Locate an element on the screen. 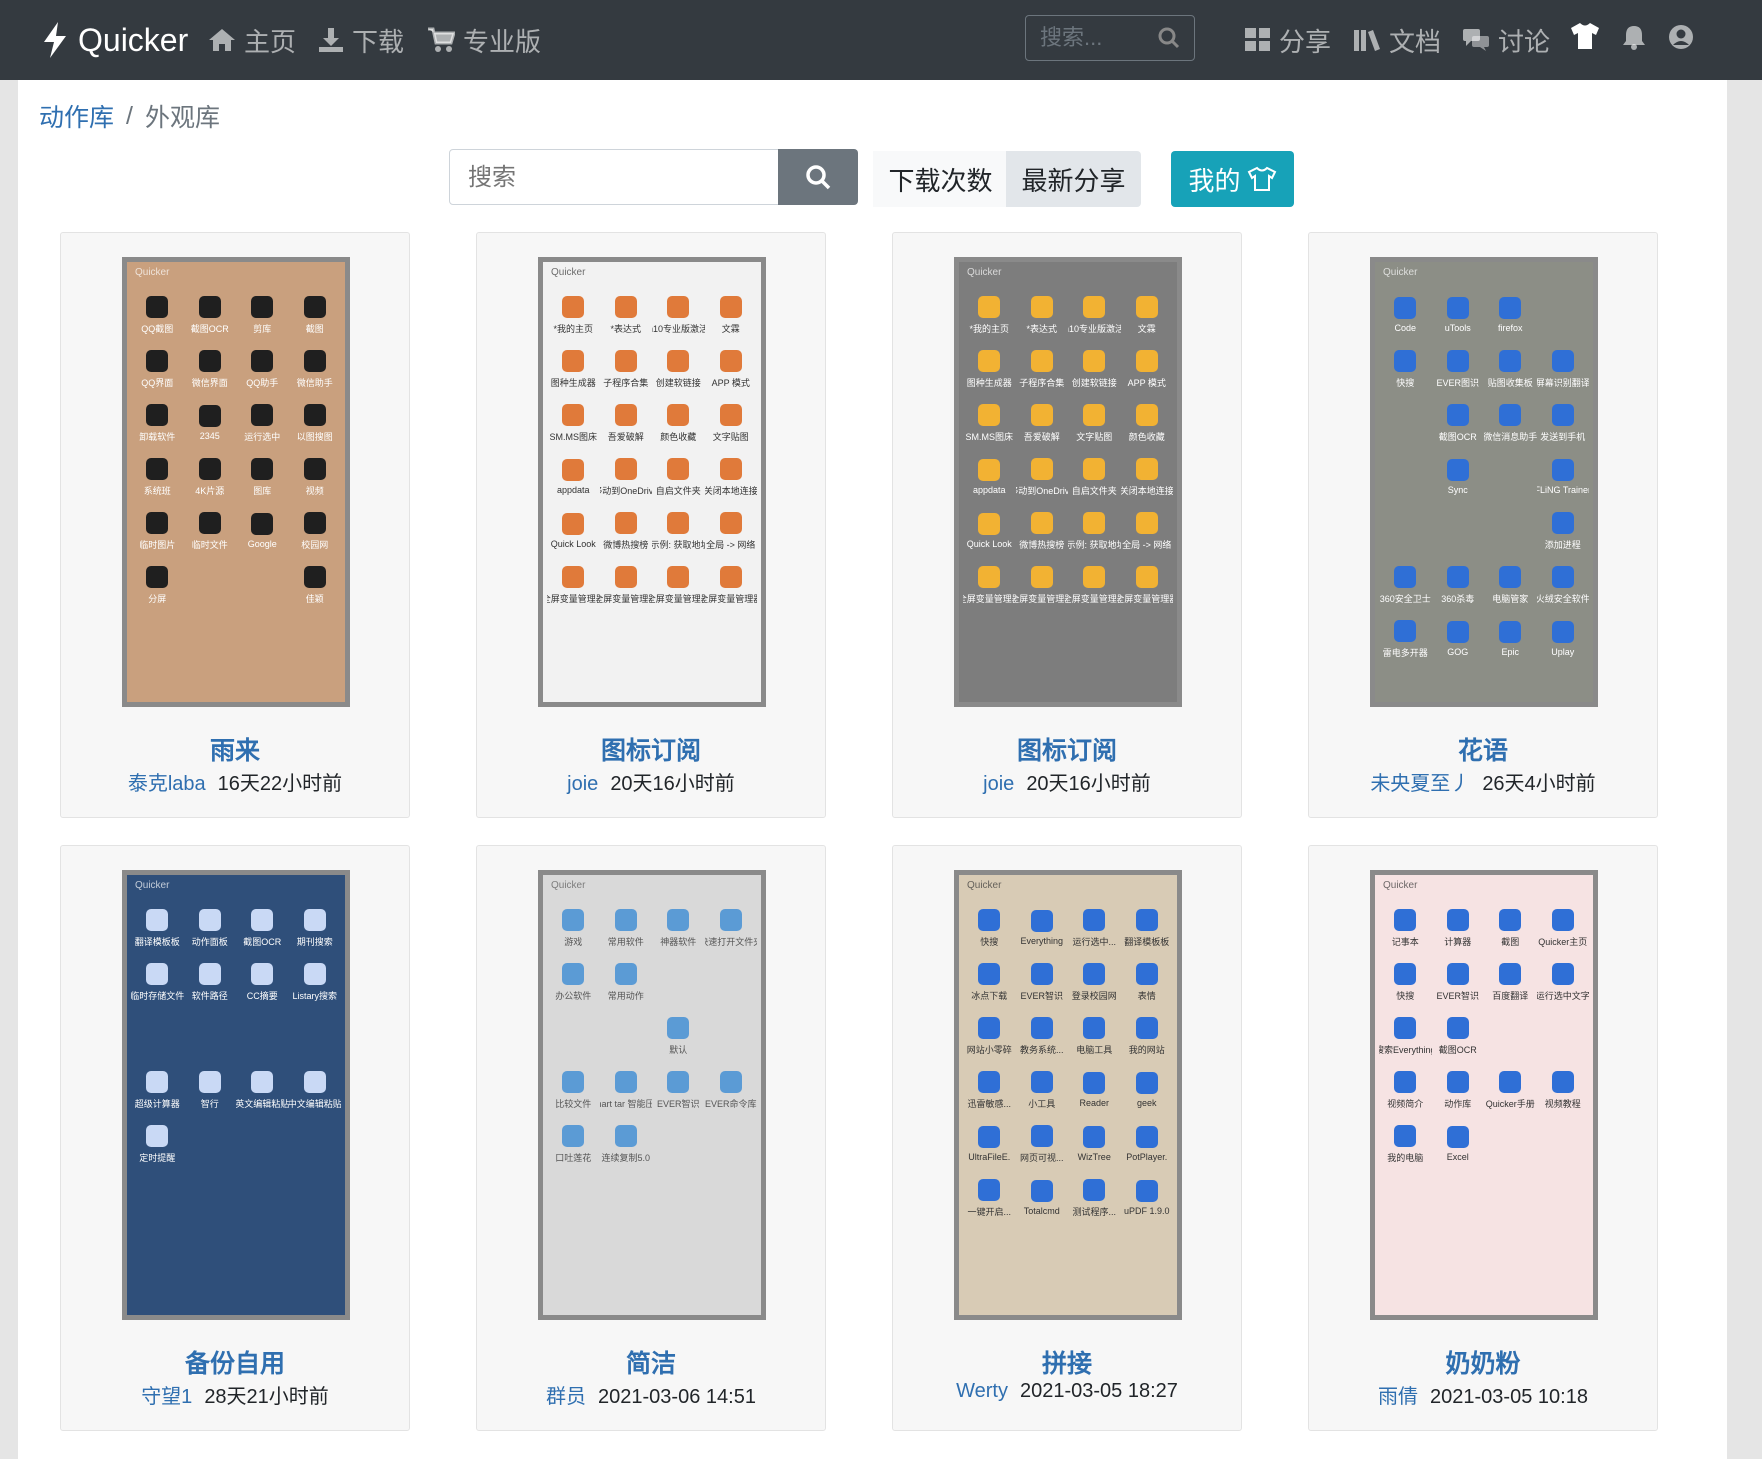 The width and height of the screenshot is (1762, 1459). preview-action: win10专业版激活码 is located at coordinates (678, 315).